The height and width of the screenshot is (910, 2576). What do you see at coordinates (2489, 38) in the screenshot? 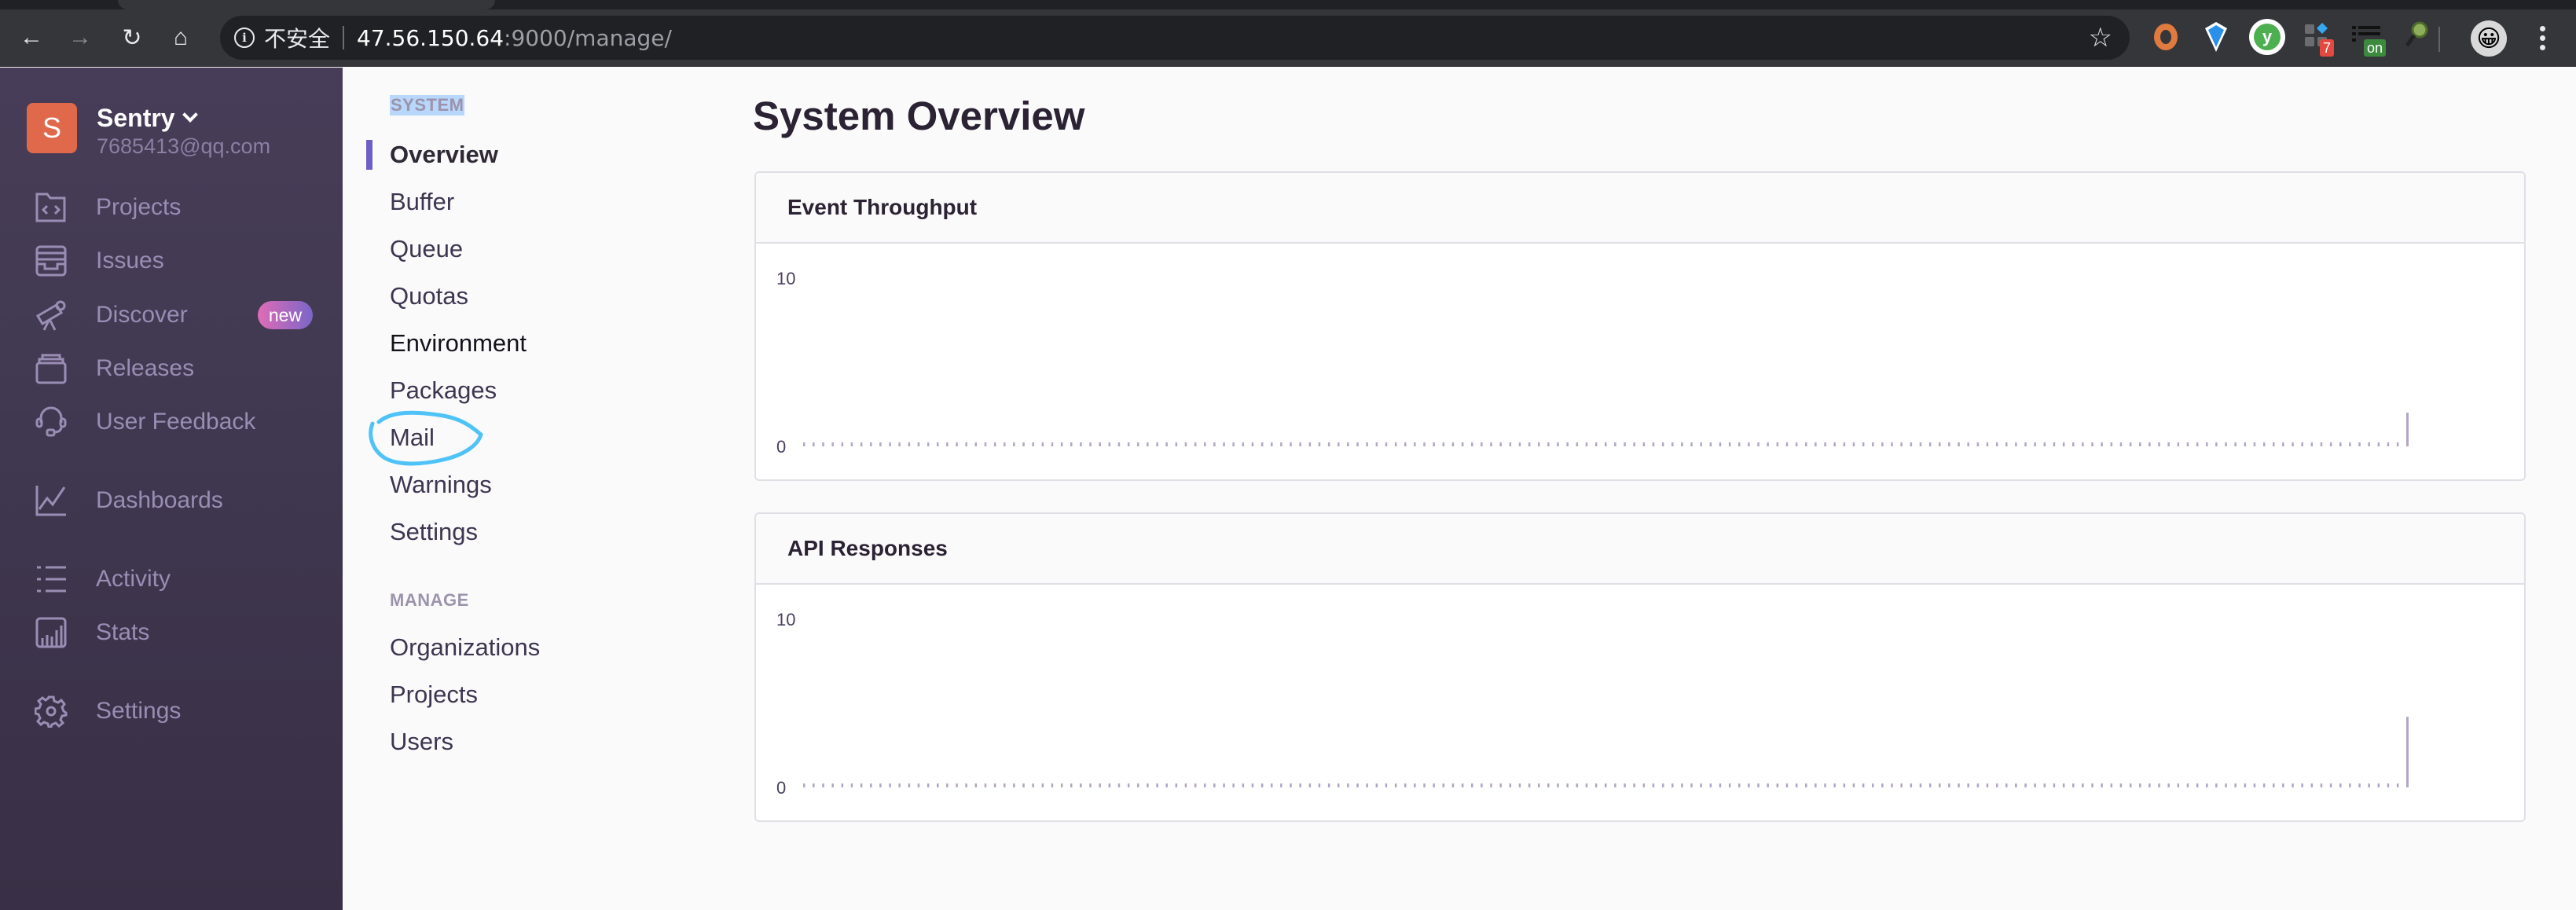
I see `profile-avatar: 😀` at bounding box center [2489, 38].